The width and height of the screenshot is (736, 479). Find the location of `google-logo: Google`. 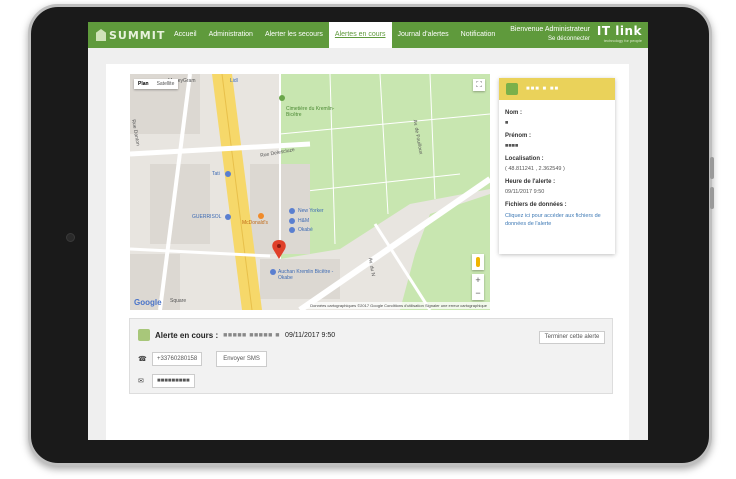

google-logo: Google is located at coordinates (148, 302).